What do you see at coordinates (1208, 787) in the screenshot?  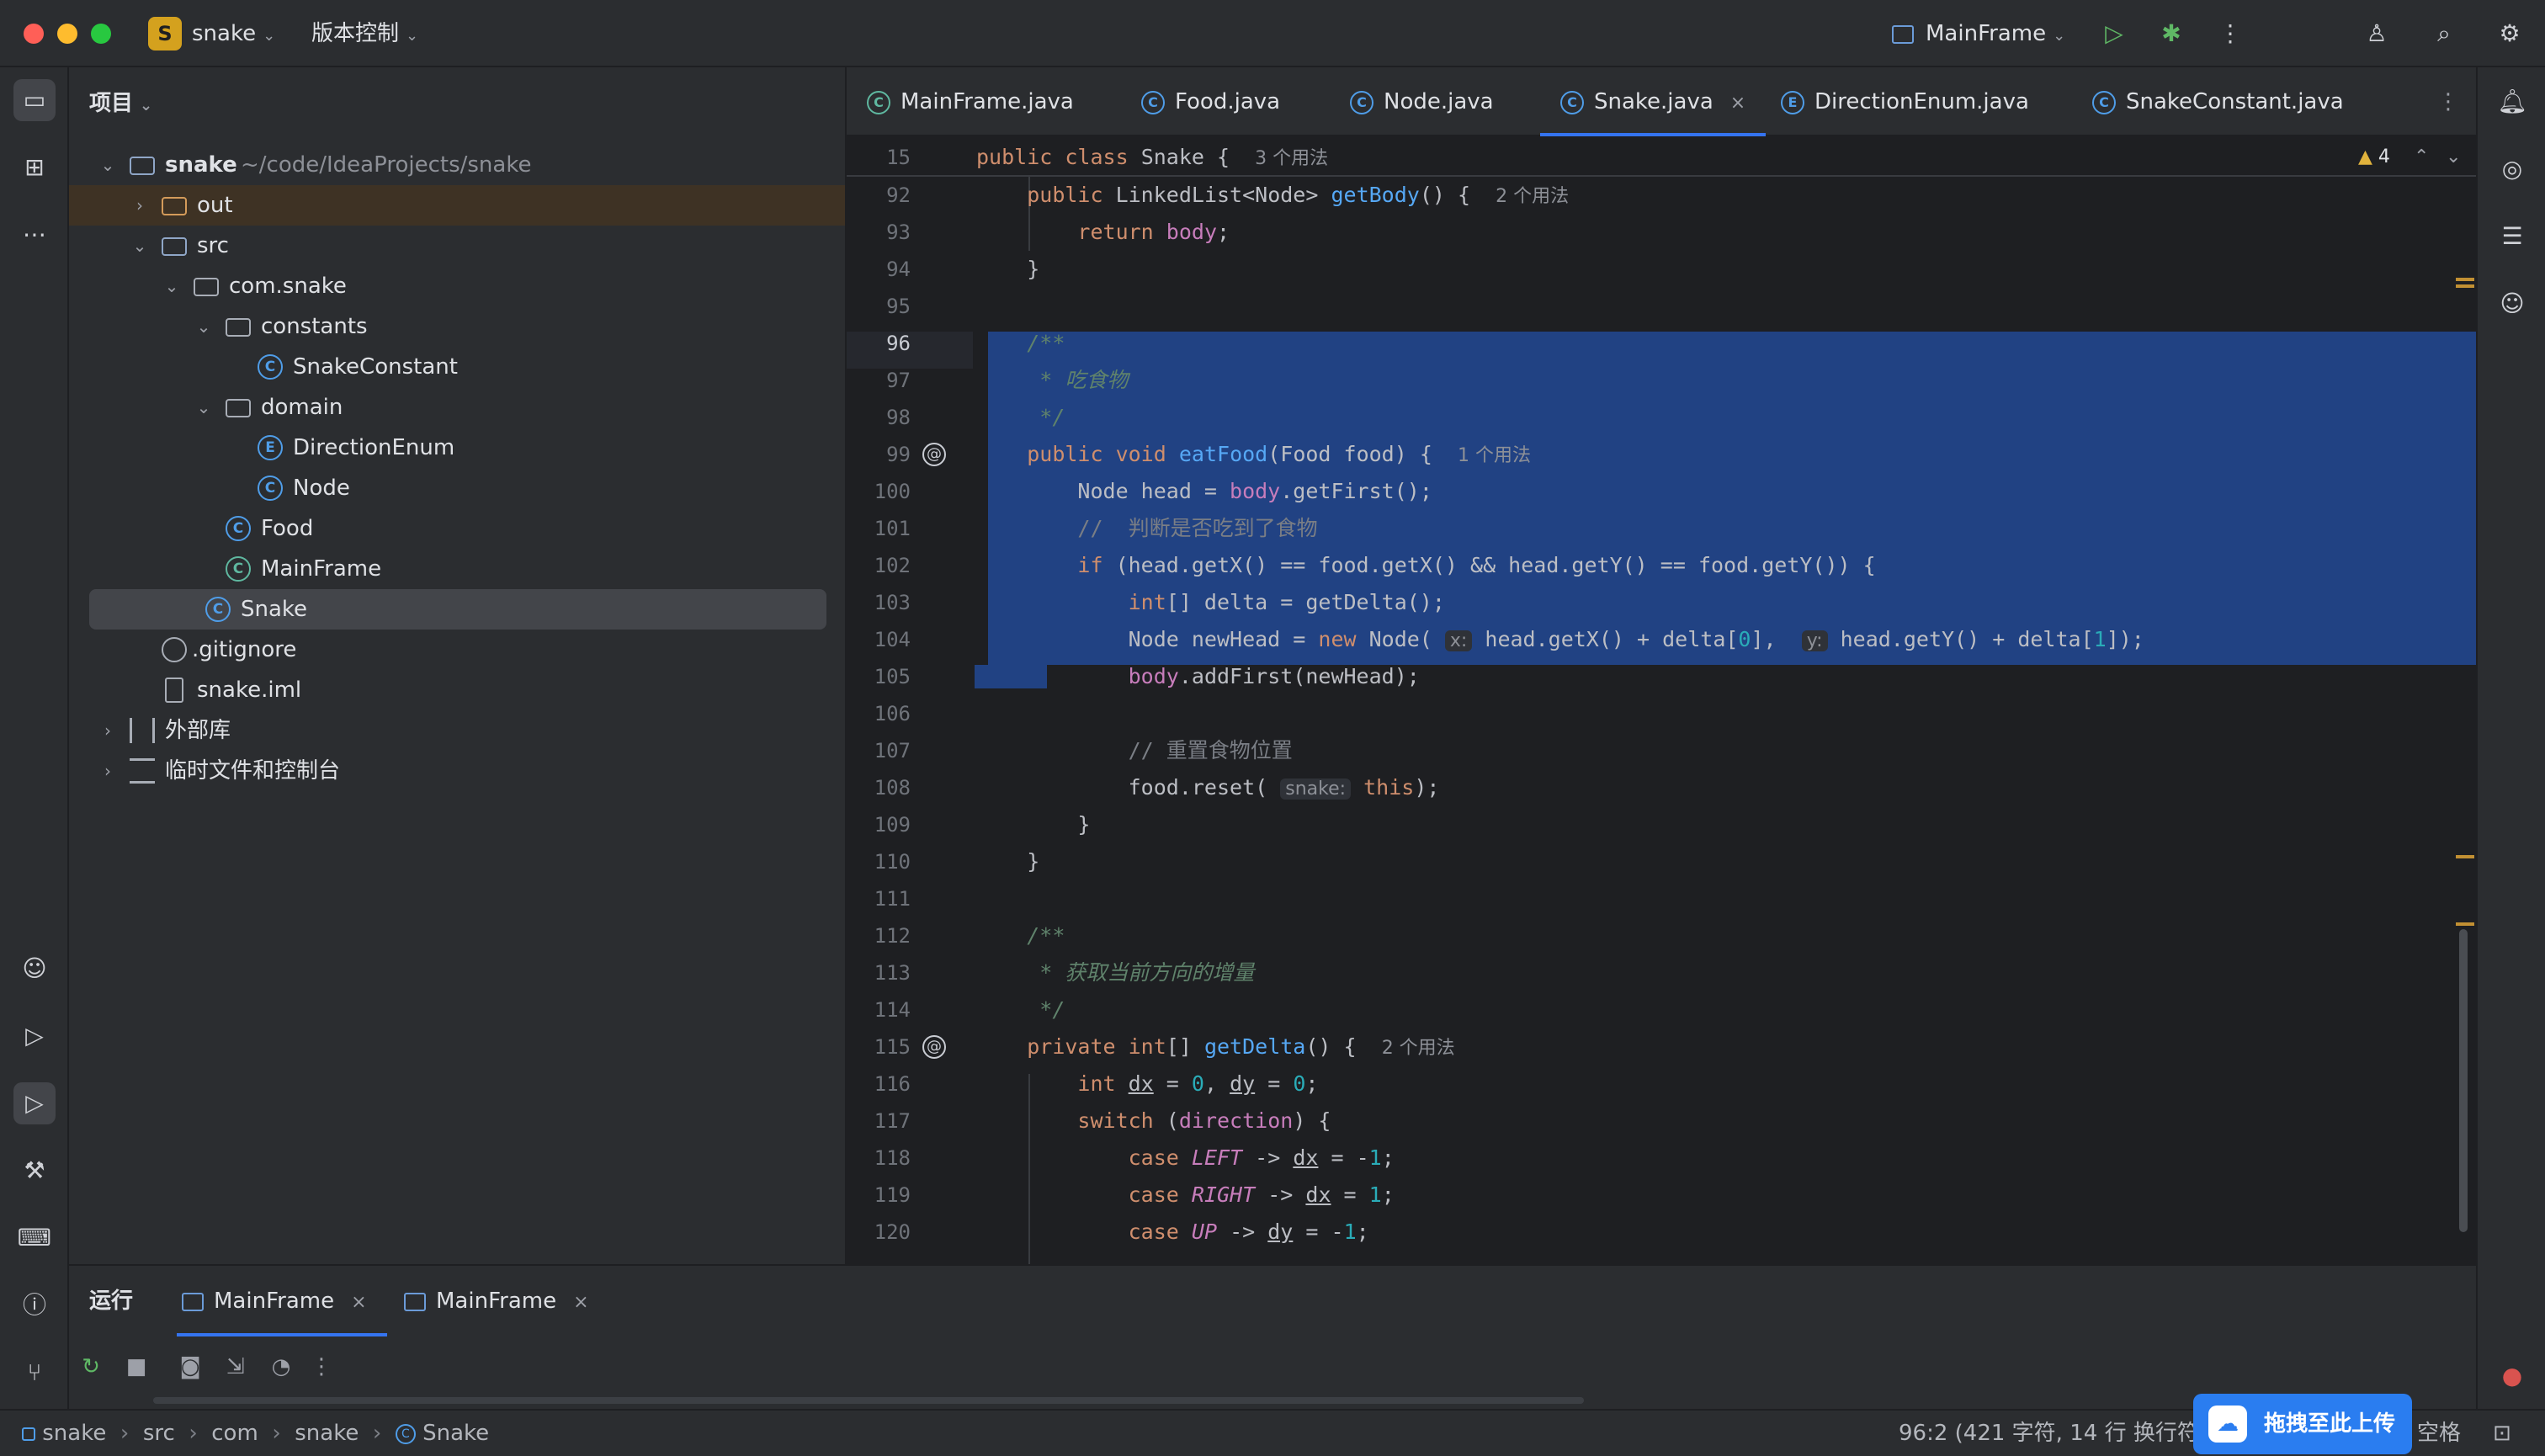 I see `code-line: food.reset( snake: this);` at bounding box center [1208, 787].